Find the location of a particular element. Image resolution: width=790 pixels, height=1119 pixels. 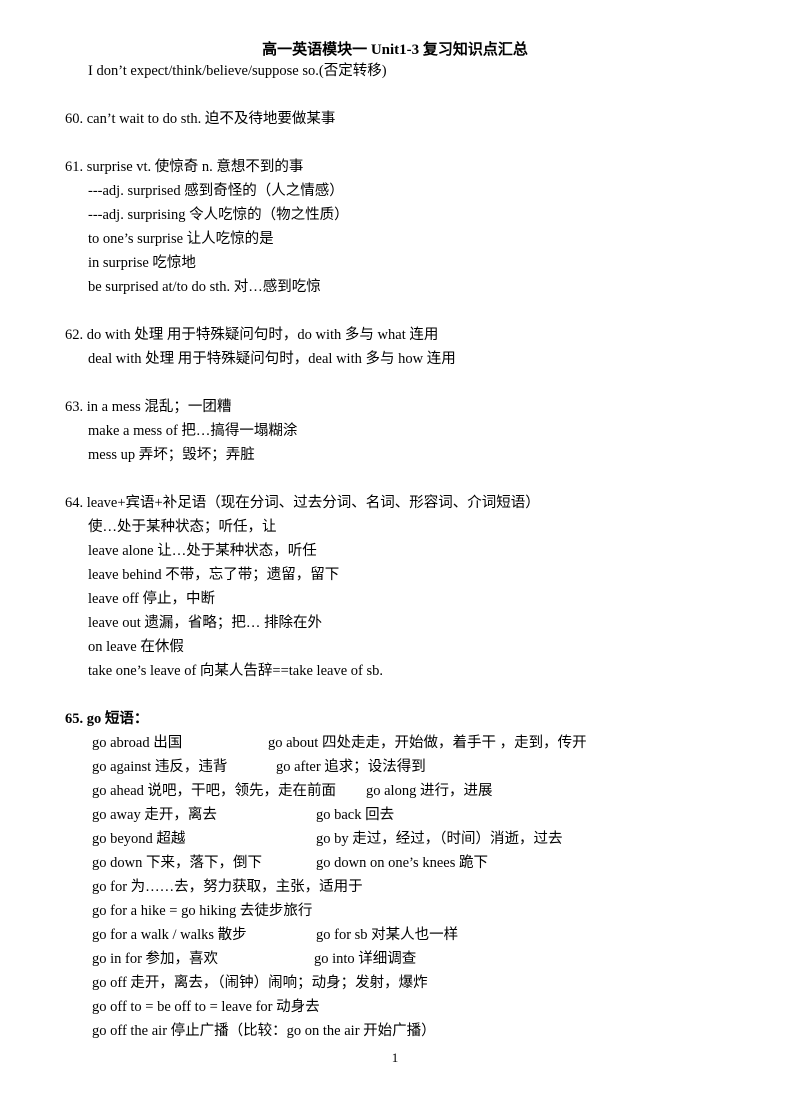

go-phrase-left: go down 下来，落下，倒下 is located at coordinates (177, 863).